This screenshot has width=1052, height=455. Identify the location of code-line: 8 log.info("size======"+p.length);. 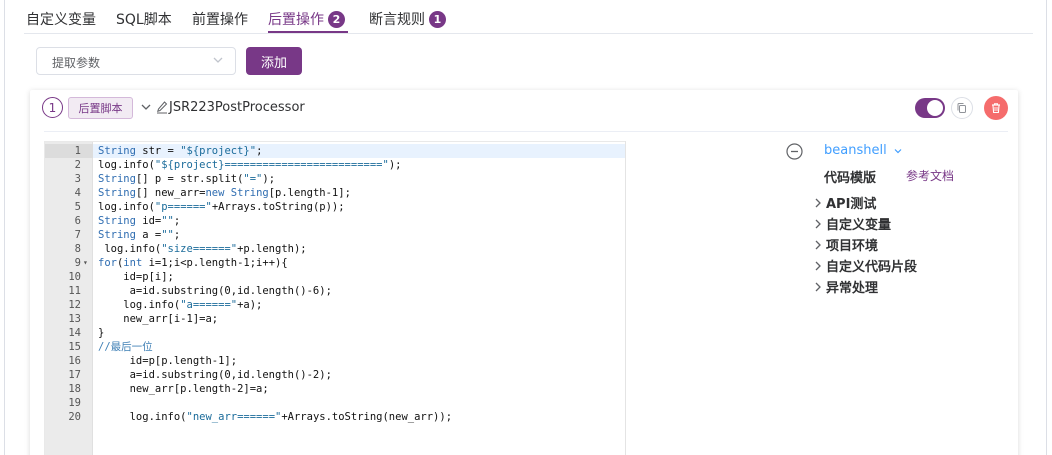
(335, 249).